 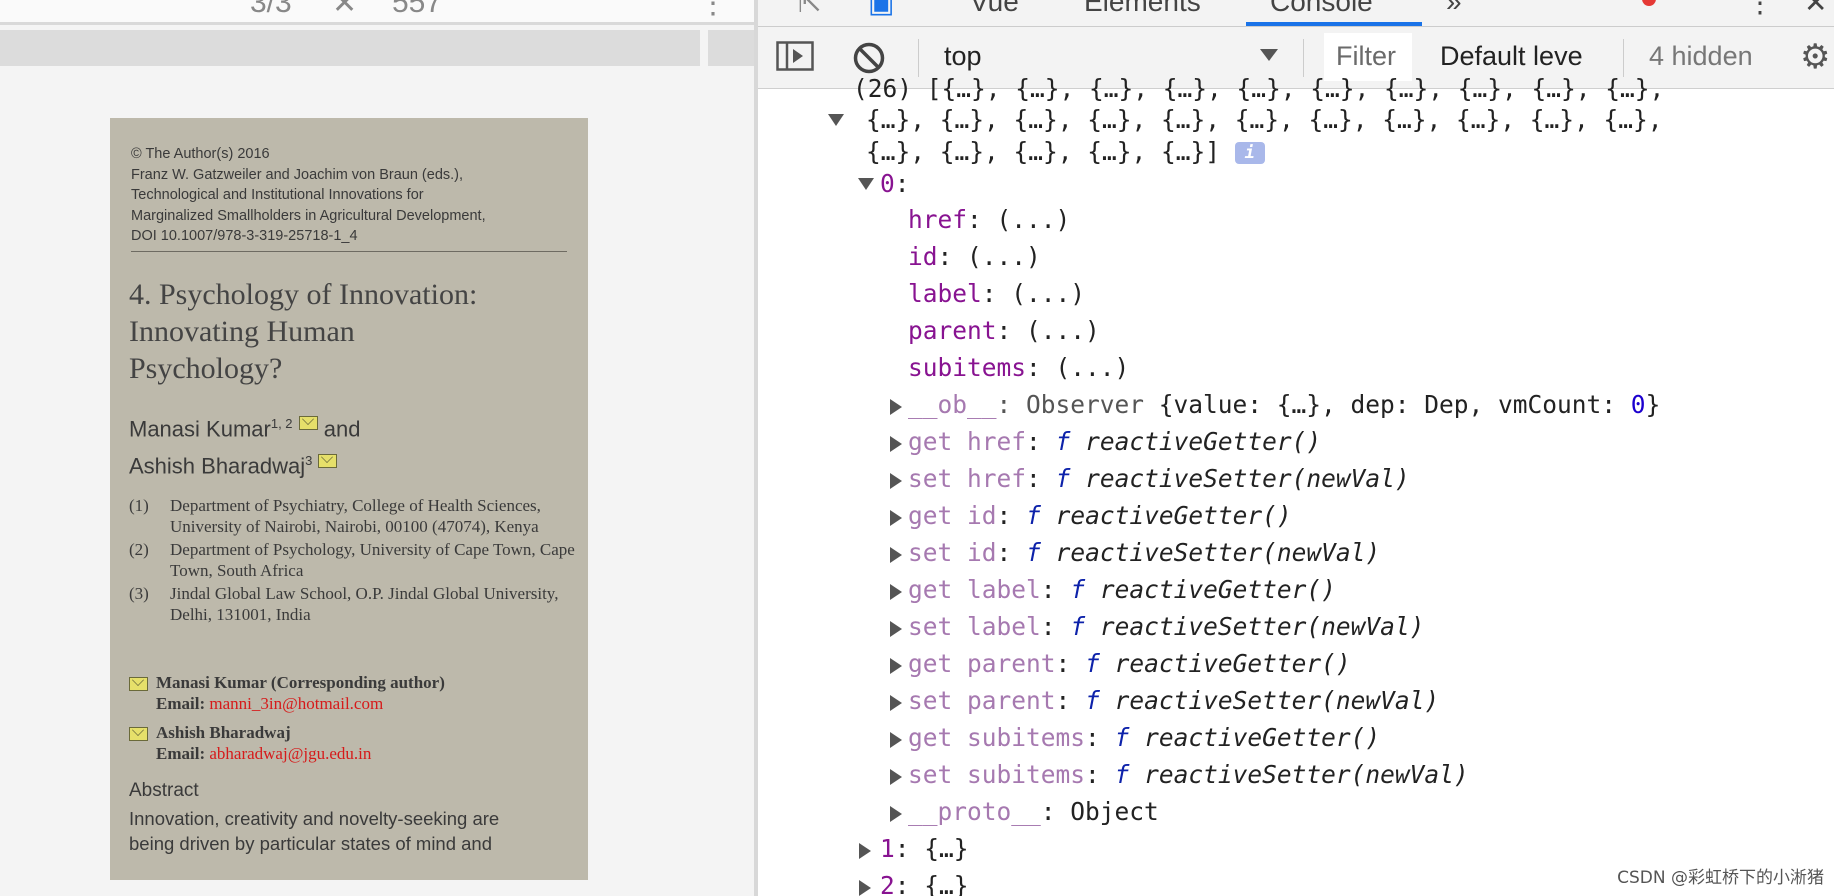 I want to click on vm-count: 0, so click(x=1638, y=404).